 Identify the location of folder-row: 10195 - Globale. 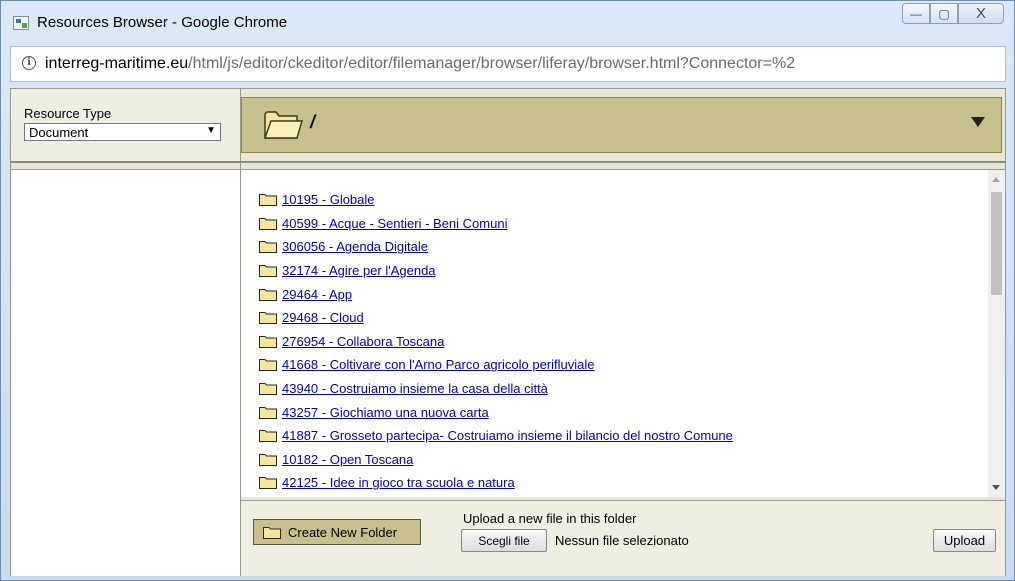
(496, 200).